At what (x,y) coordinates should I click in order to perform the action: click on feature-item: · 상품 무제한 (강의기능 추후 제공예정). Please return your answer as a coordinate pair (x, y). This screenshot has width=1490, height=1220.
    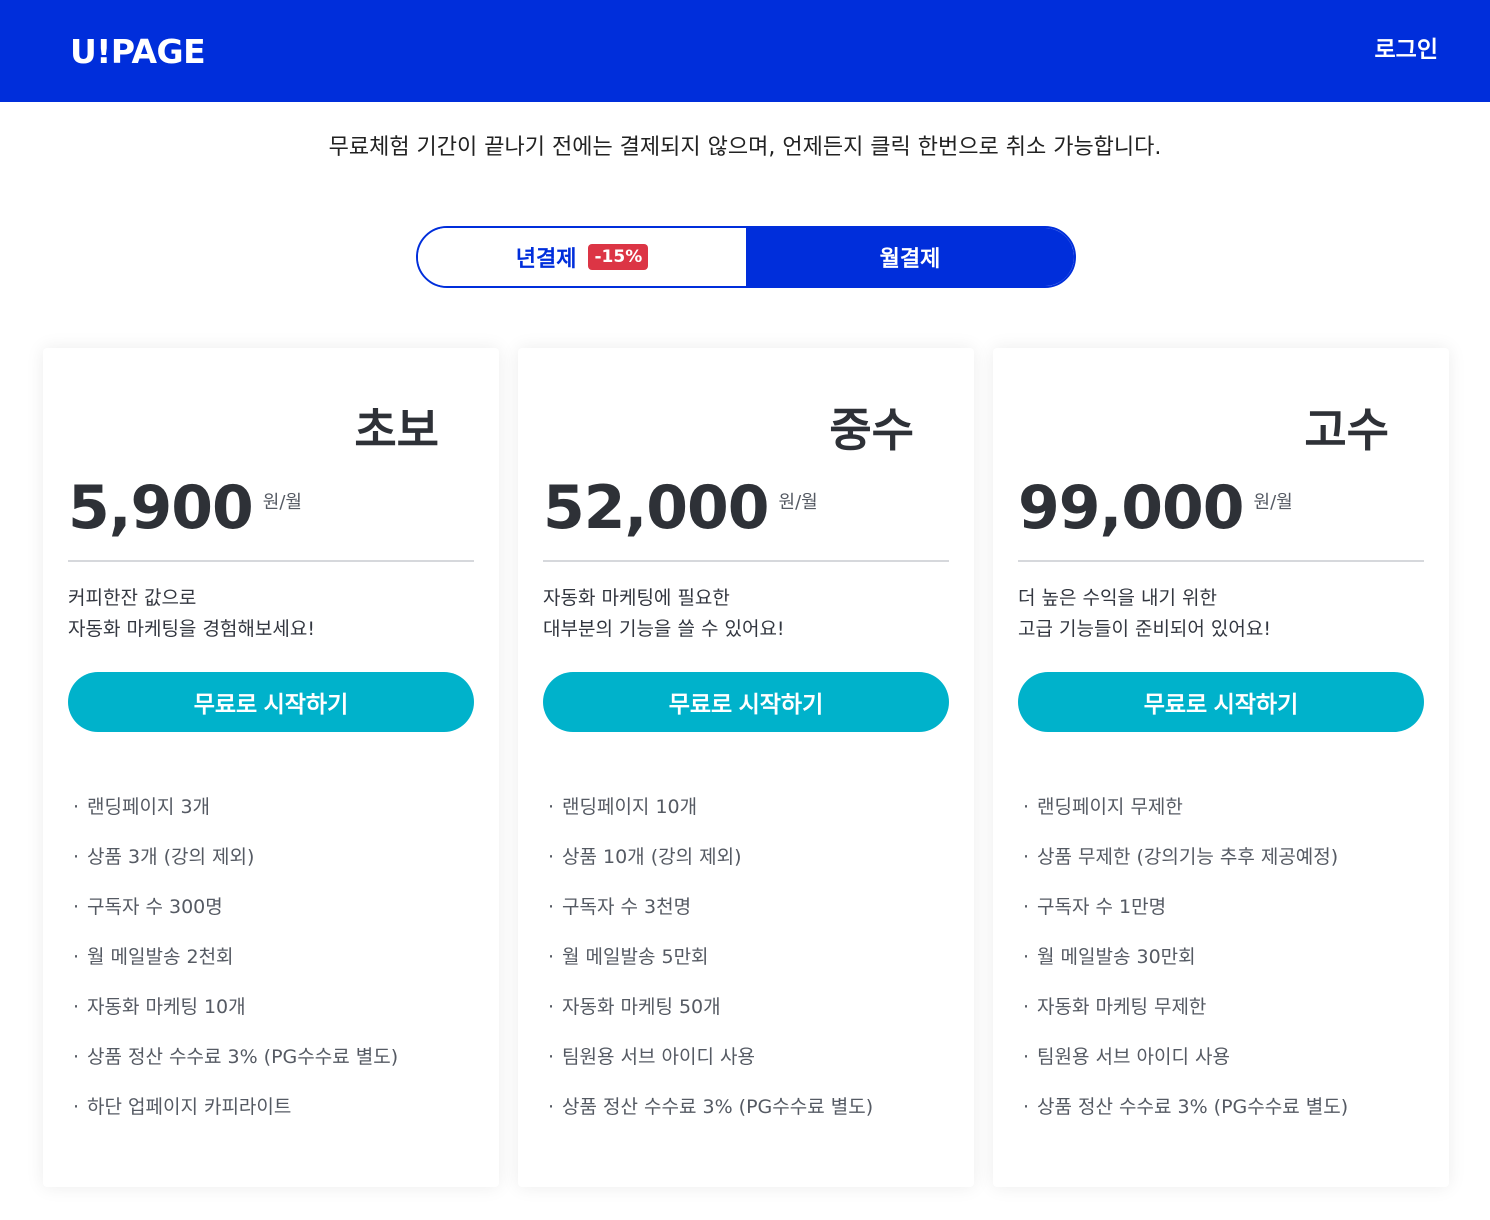
    Looking at the image, I should click on (1185, 865).